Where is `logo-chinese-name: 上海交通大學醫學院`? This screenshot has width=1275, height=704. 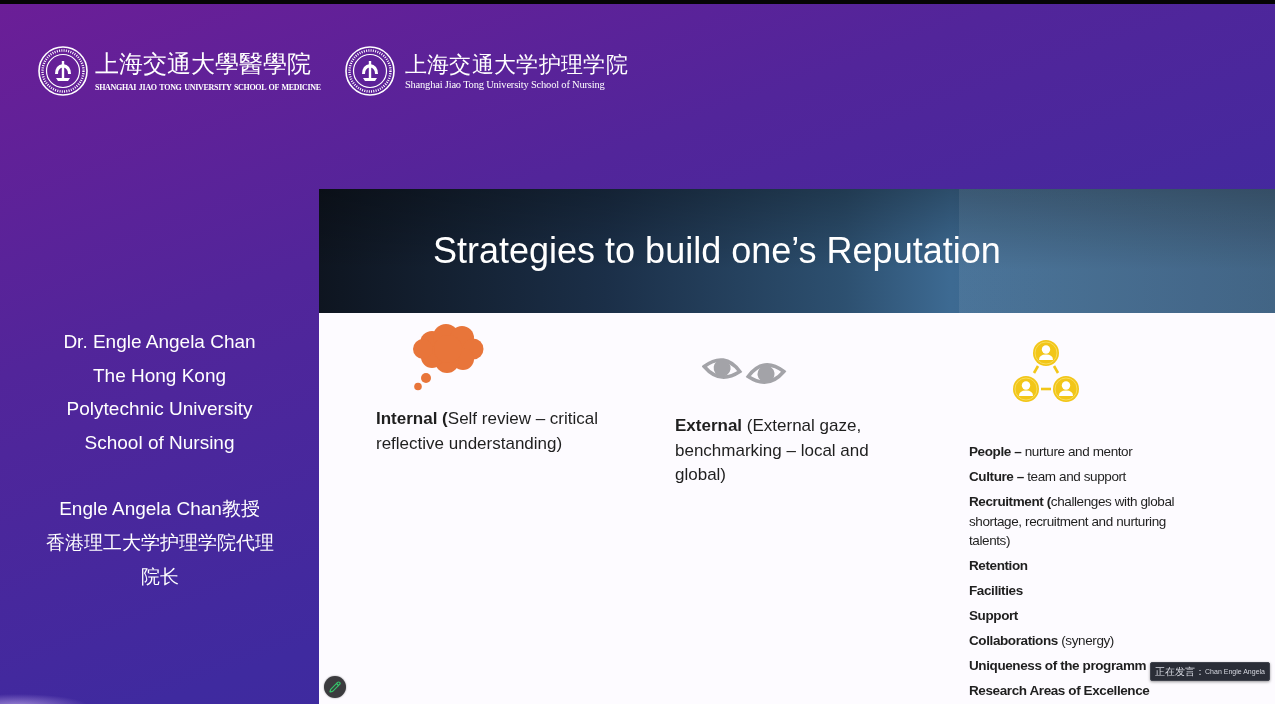 logo-chinese-name: 上海交通大學醫學院 is located at coordinates (203, 63).